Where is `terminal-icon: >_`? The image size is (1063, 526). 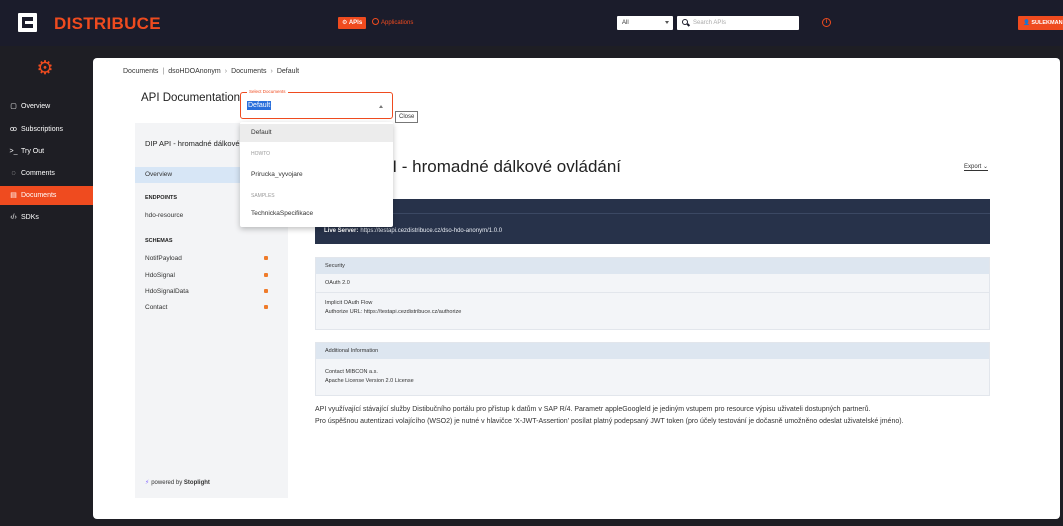
terminal-icon: >_ is located at coordinates (13, 151).